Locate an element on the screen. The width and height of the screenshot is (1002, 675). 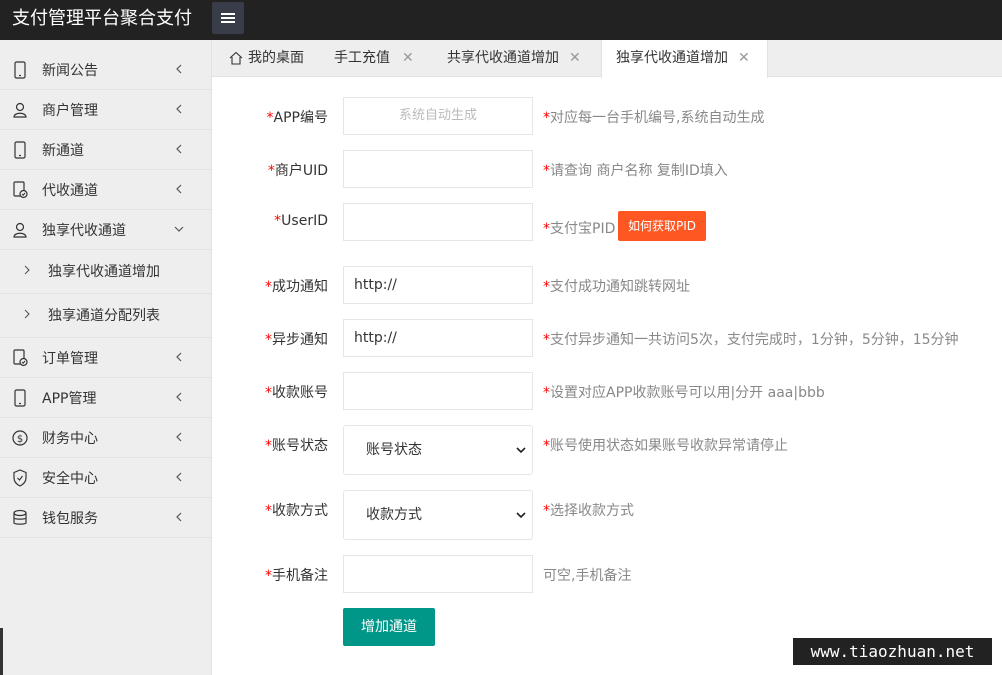
success-notify-label: *成功通知 is located at coordinates (296, 287).